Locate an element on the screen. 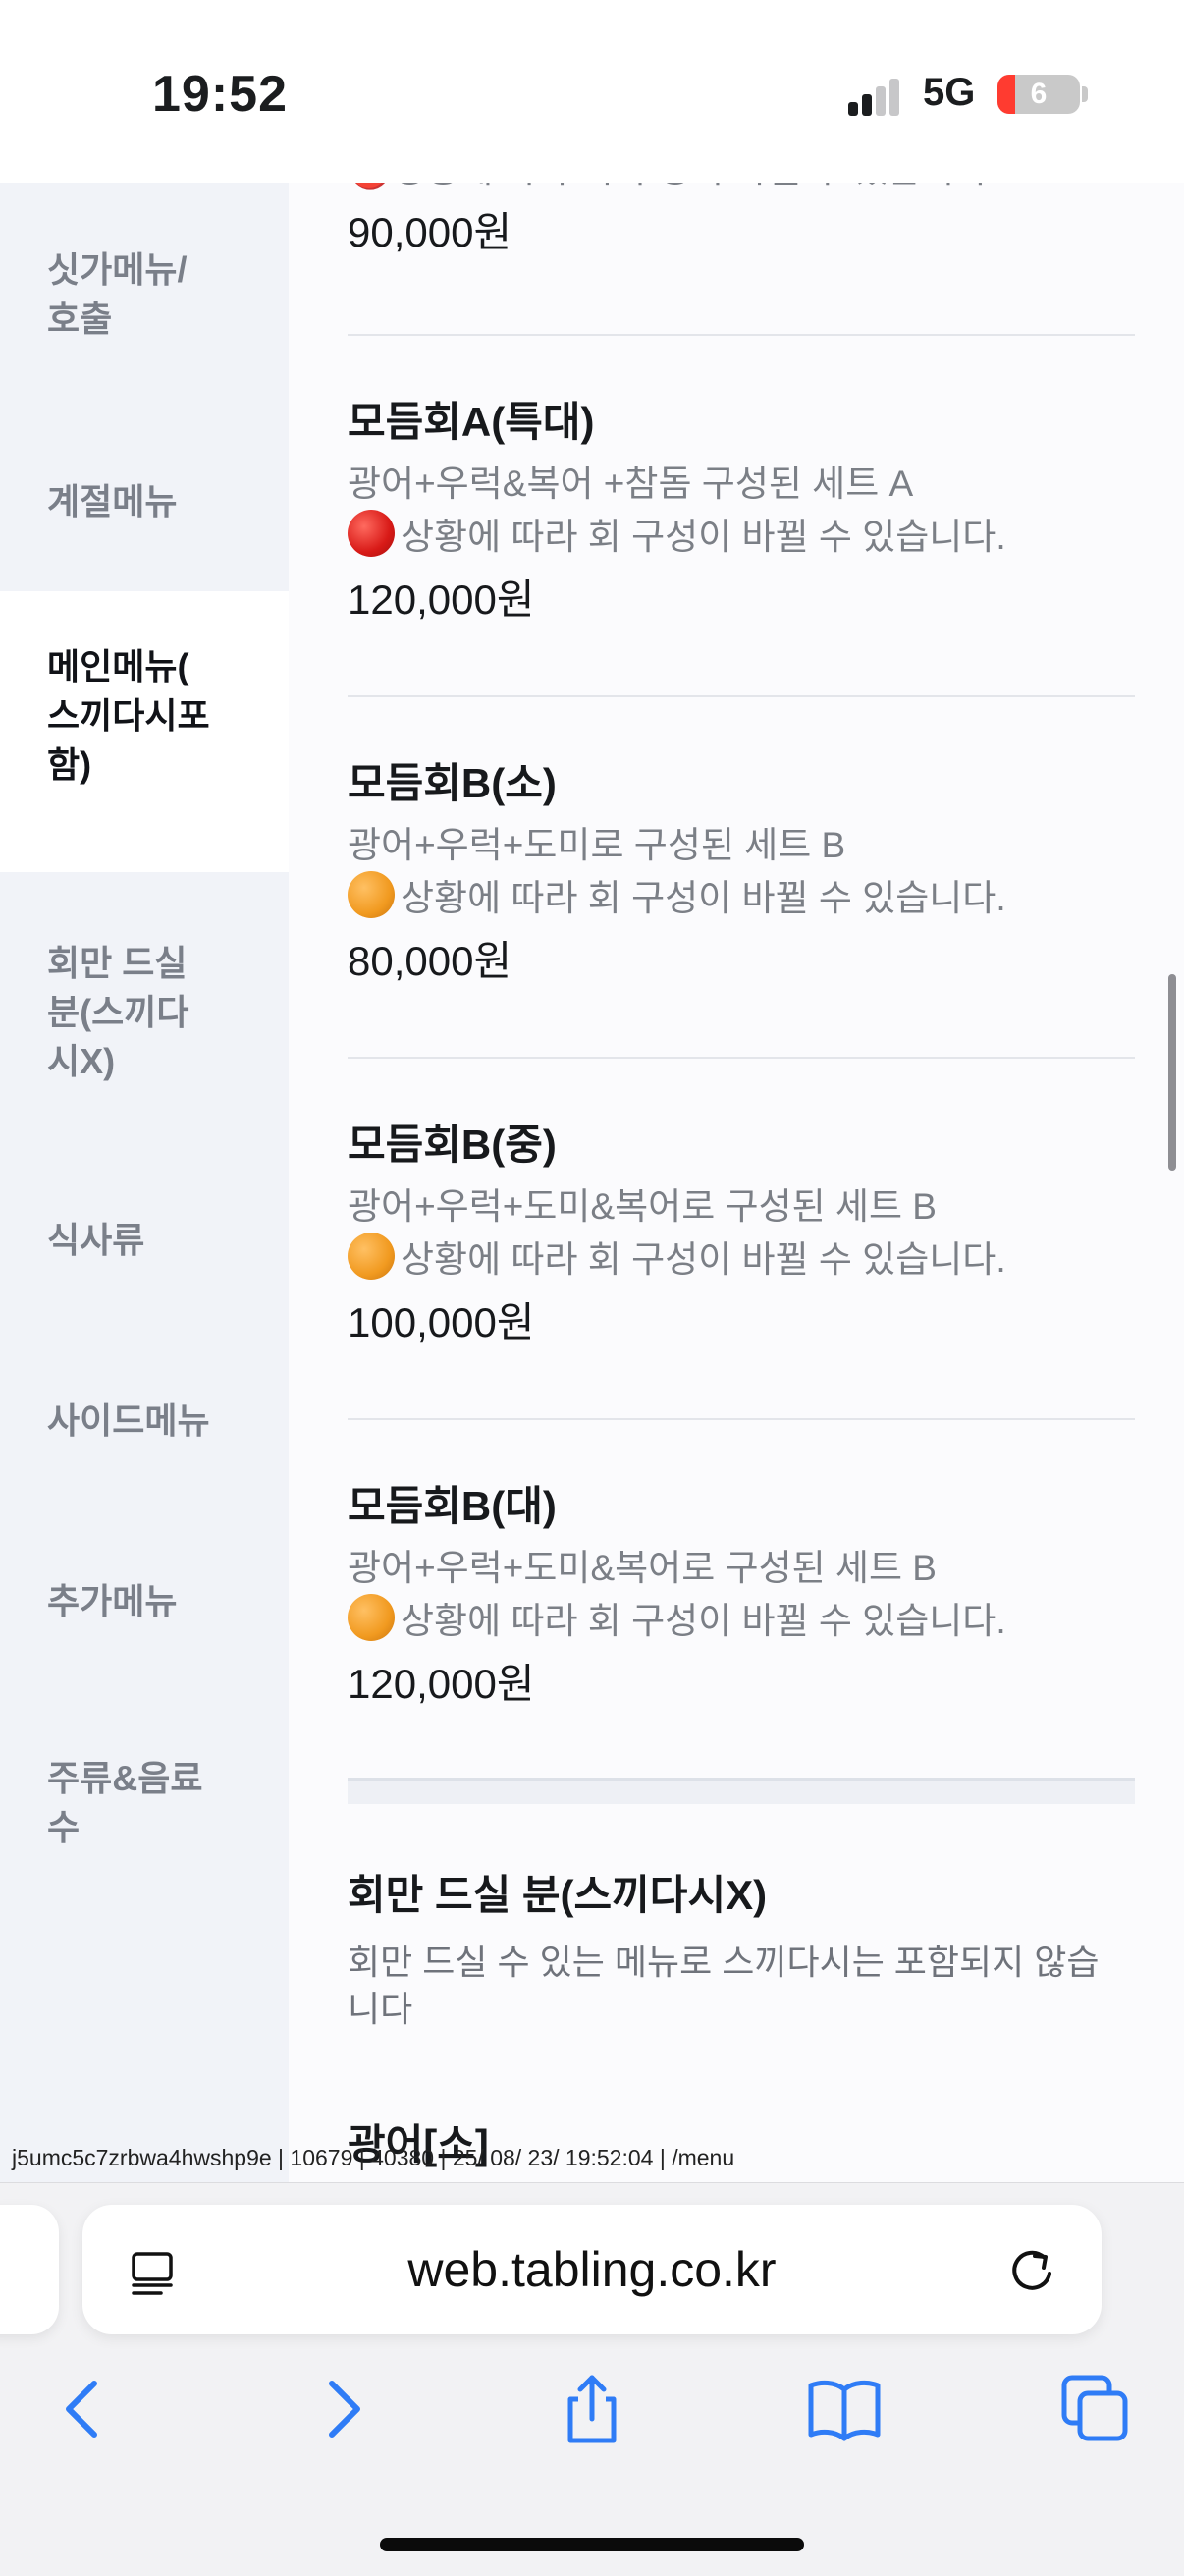 Image resolution: width=1184 pixels, height=2576 pixels. sidebar-item-seasonal: 계절메뉴 is located at coordinates (144, 502).